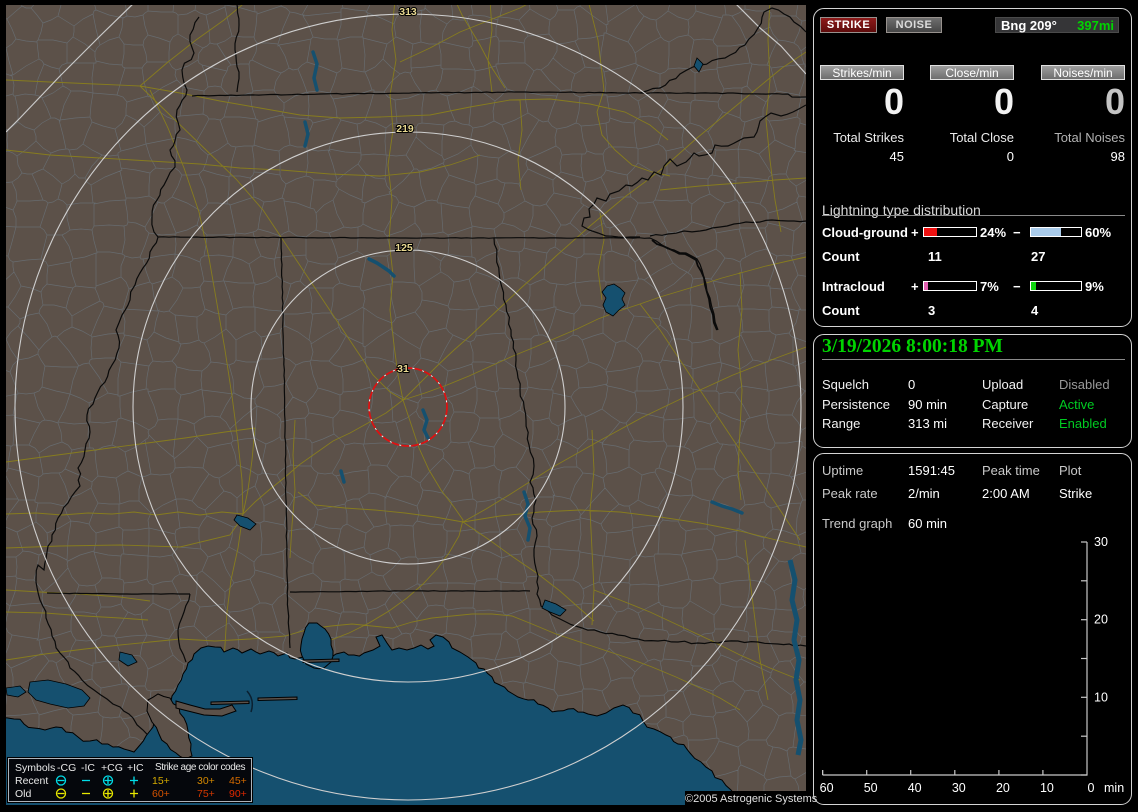 This screenshot has height=812, width=1138. What do you see at coordinates (405, 129) in the screenshot?
I see `svg-text: 219` at bounding box center [405, 129].